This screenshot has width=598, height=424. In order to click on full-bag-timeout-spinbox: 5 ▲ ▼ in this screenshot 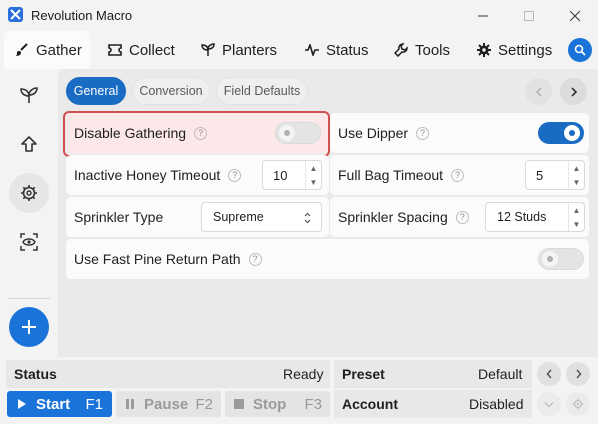, I will do `click(555, 175)`.